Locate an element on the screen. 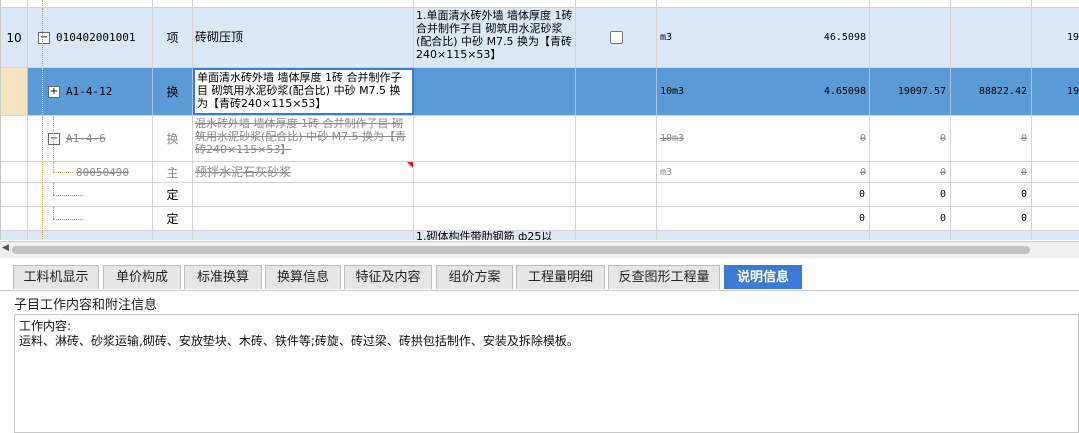  item-quantity: 46.5098 is located at coordinates (844, 37).